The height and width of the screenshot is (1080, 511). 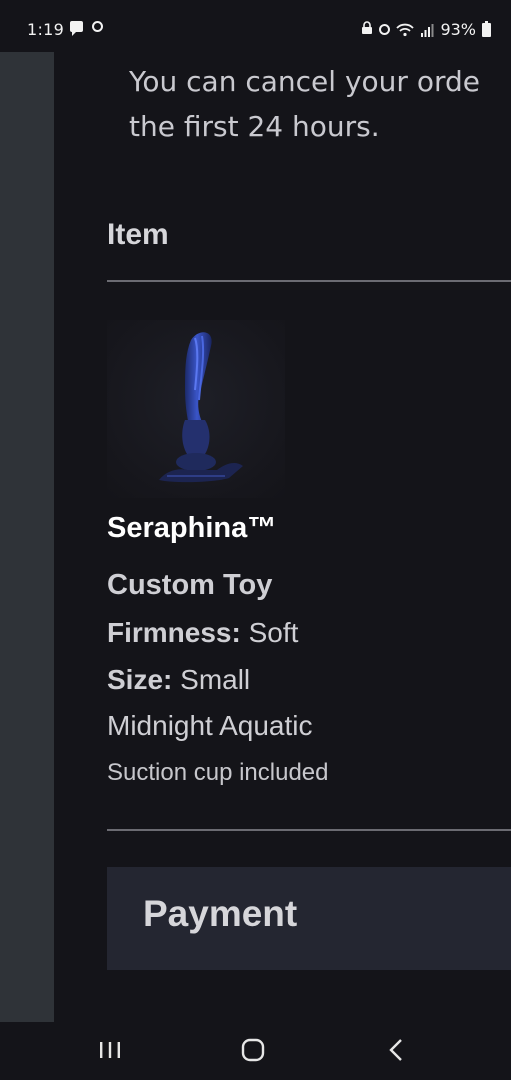 I want to click on back-button, so click(x=396, y=1052).